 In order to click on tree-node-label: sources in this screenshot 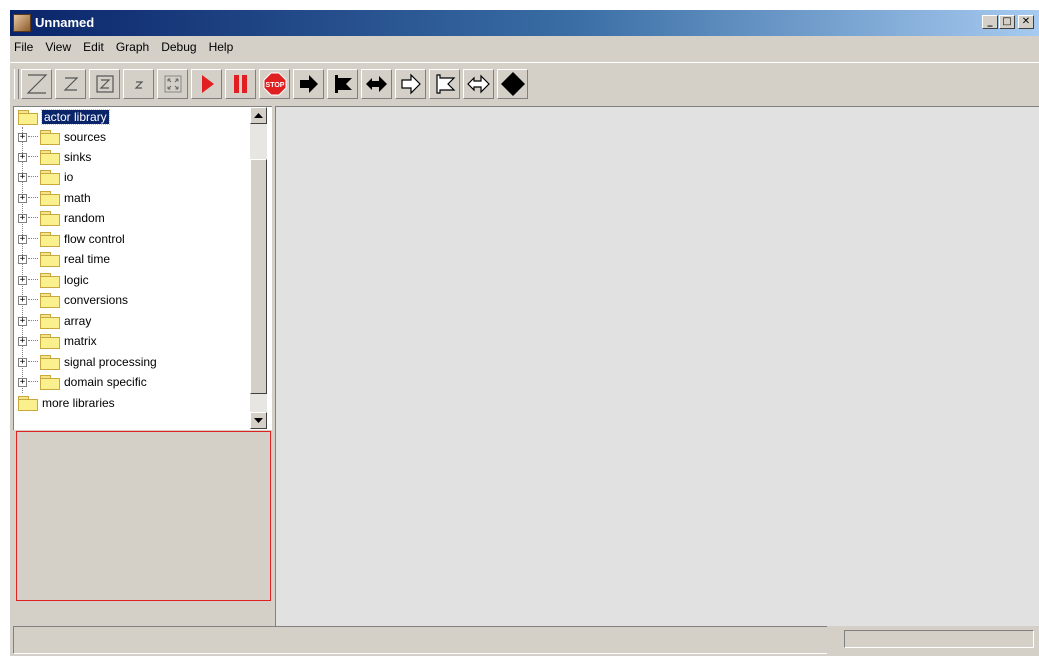, I will do `click(85, 137)`.